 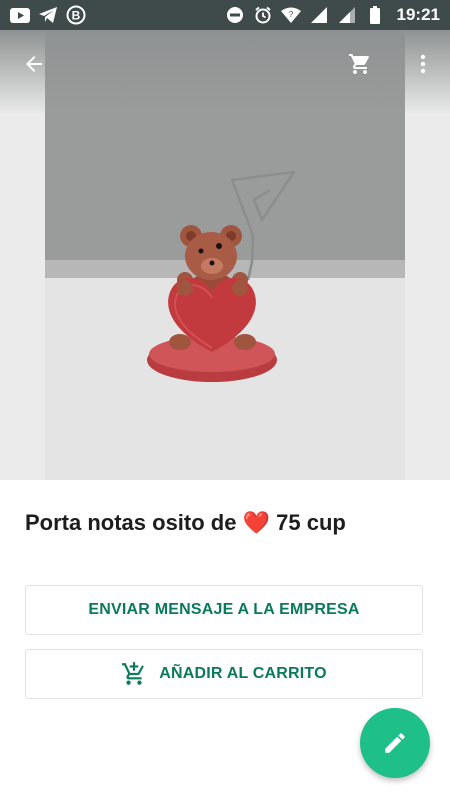 What do you see at coordinates (243, 673) in the screenshot?
I see `add-to-cart-label: AÑADIR AL CARRITO` at bounding box center [243, 673].